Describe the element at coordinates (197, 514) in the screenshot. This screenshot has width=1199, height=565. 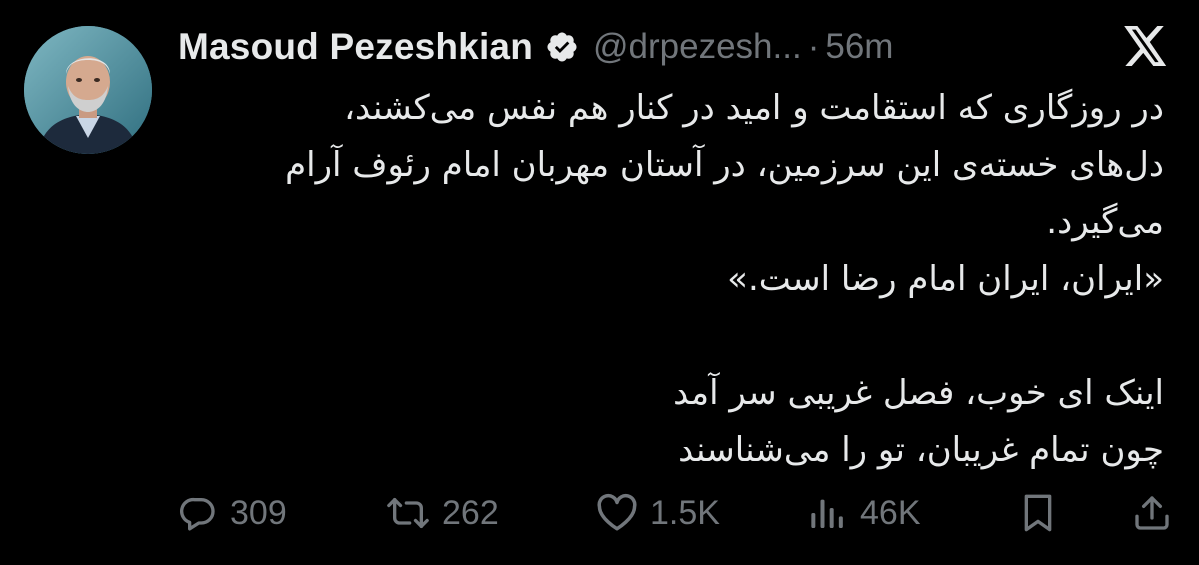
I see `reply-icon` at that location.